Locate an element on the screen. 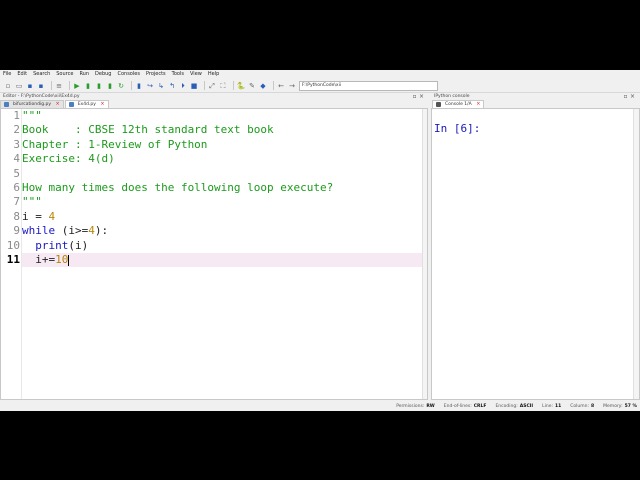  line-number: 7 is located at coordinates (16, 202).